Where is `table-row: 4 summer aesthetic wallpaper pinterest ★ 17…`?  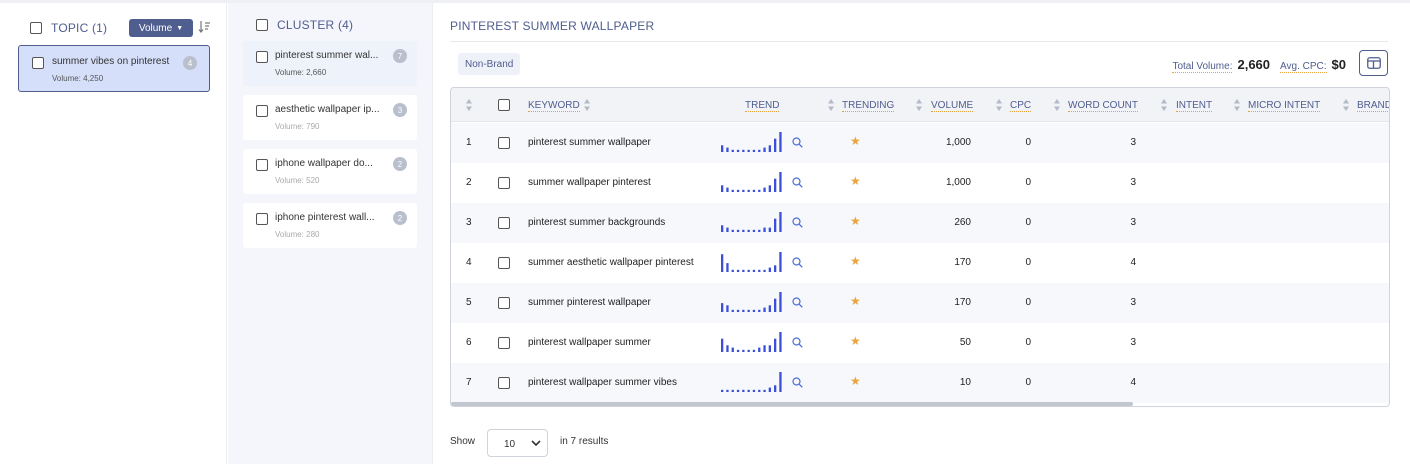 table-row: 4 summer aesthetic wallpaper pinterest ★ 17… is located at coordinates (920, 263).